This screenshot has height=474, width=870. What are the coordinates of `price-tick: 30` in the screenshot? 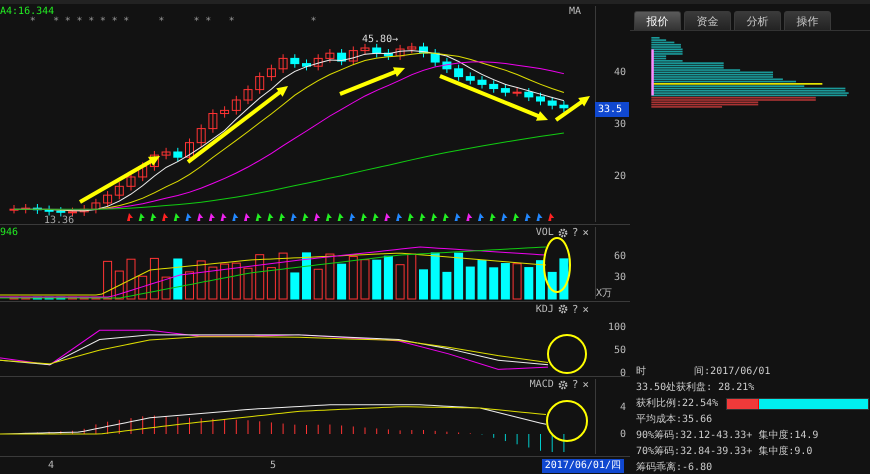 It's located at (620, 125).